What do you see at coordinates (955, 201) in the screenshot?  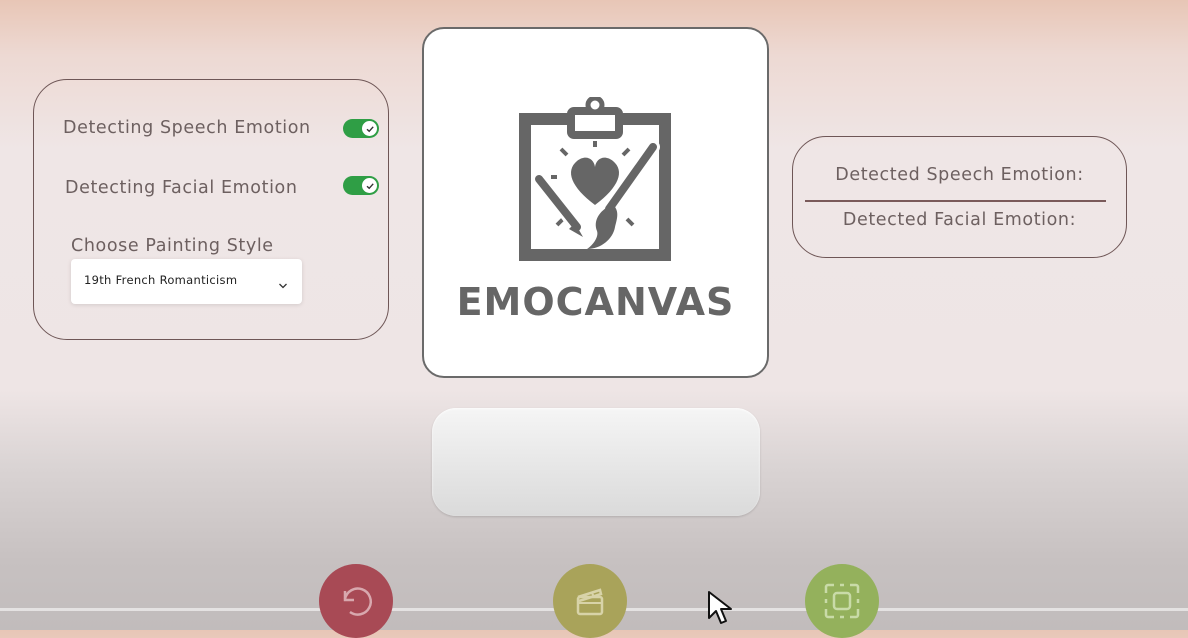 I see `results-divider` at bounding box center [955, 201].